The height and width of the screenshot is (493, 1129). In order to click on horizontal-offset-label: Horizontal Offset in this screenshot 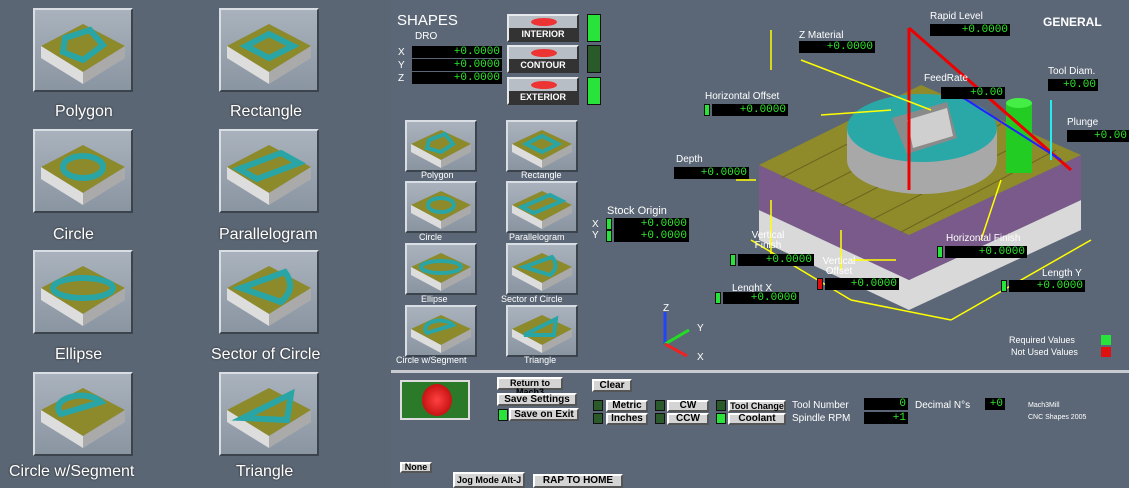, I will do `click(742, 96)`.